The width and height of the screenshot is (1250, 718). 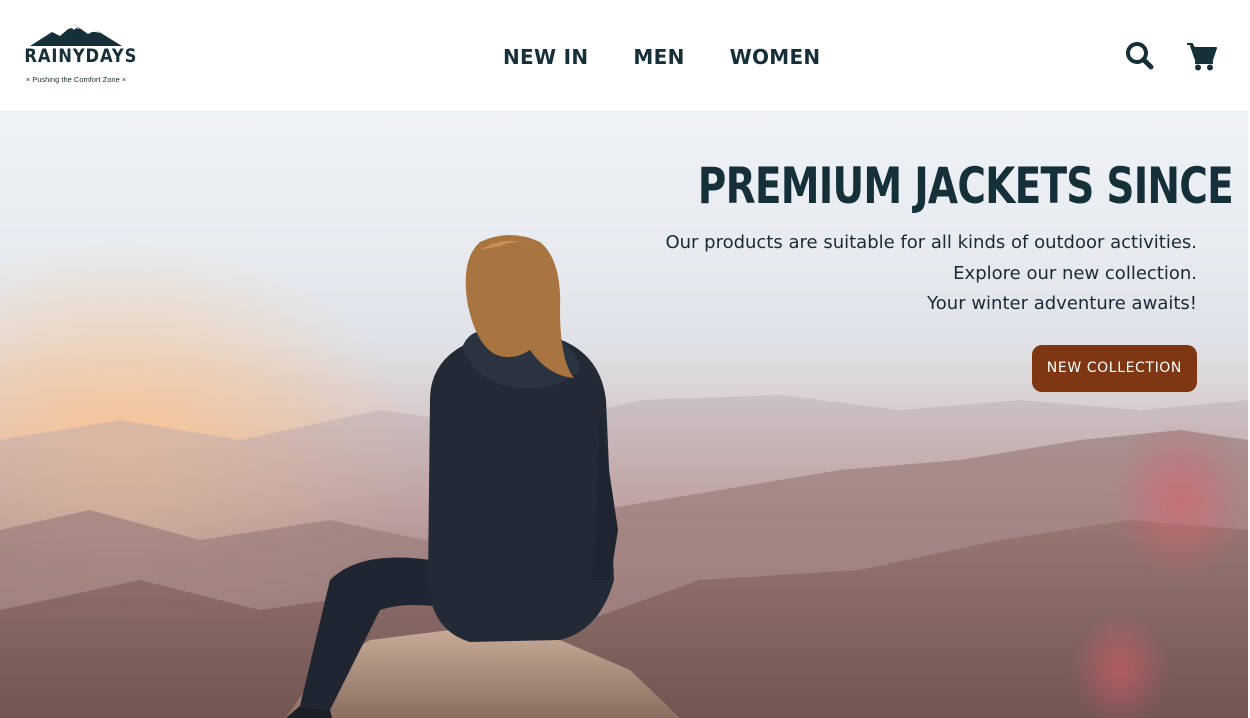 I want to click on search-icon, so click(x=1140, y=56).